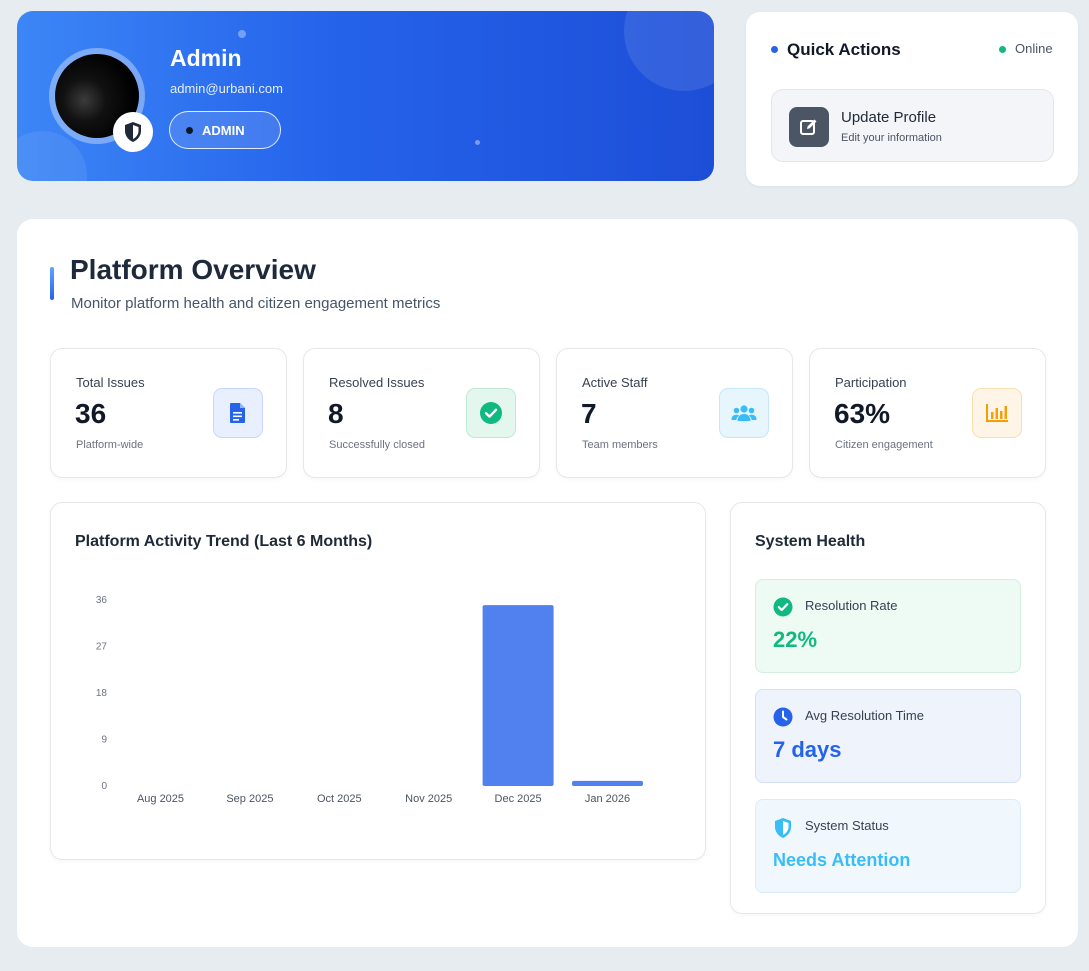  Describe the element at coordinates (104, 786) in the screenshot. I see `y-tick-label: 0` at that location.